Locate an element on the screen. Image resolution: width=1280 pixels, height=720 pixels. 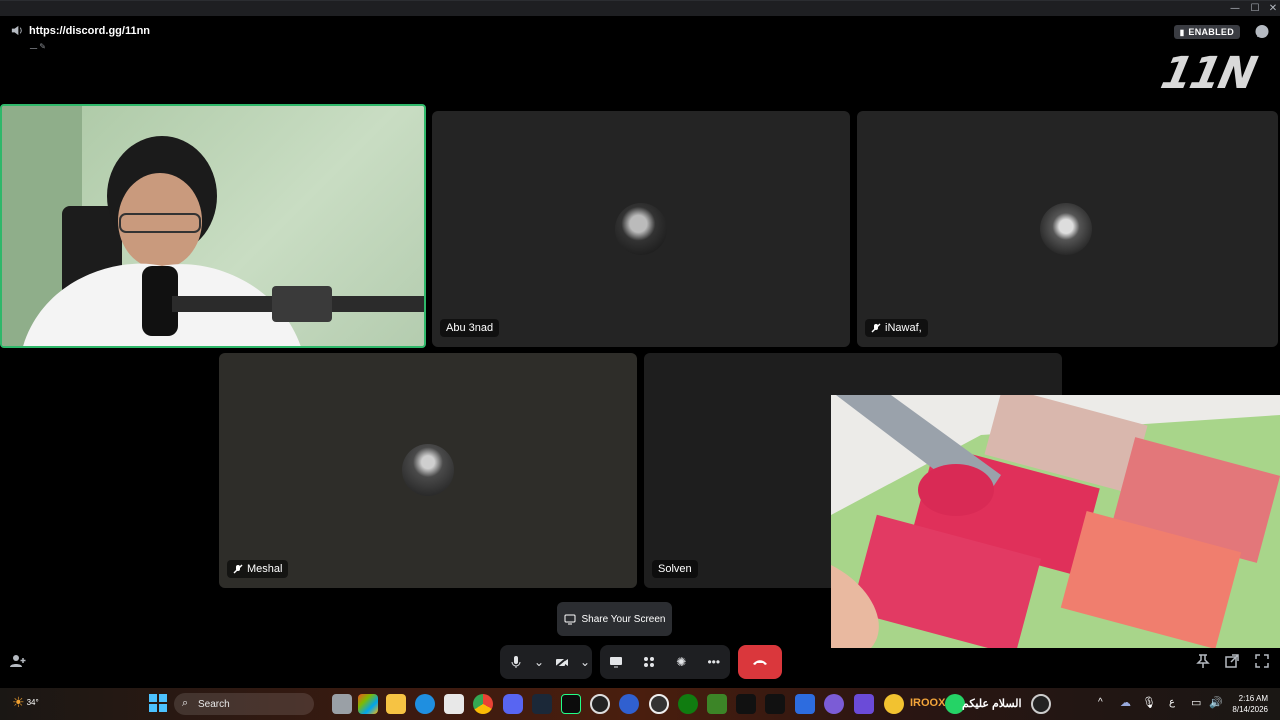
hangup-button is located at coordinates (760, 662).